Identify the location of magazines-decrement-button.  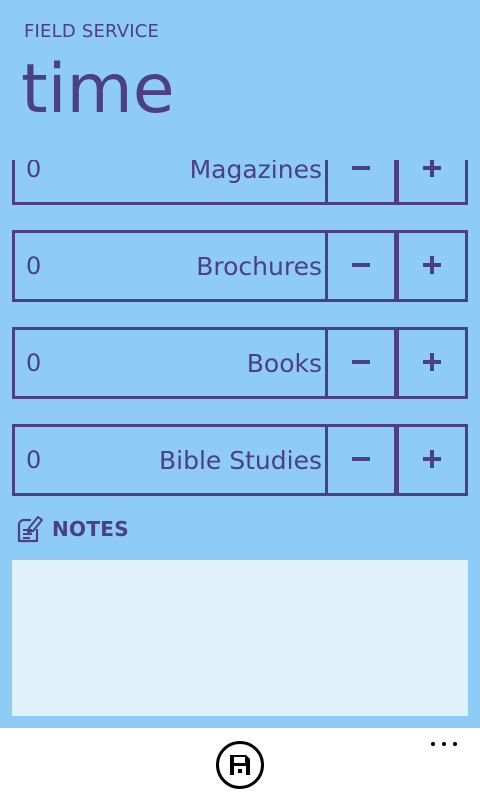
(361, 182).